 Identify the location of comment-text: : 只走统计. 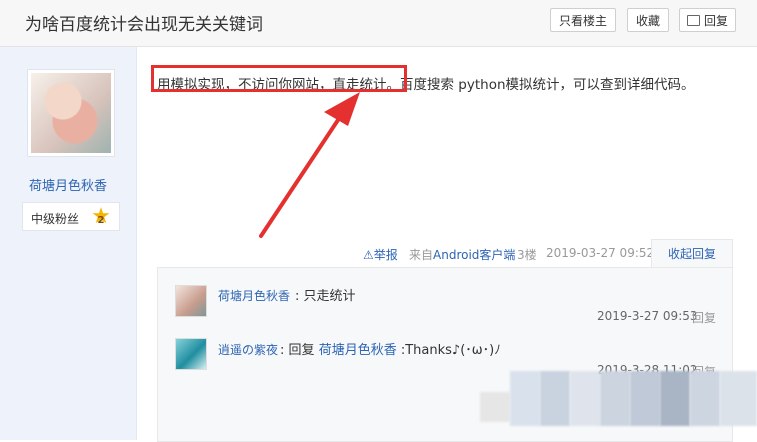
(325, 296).